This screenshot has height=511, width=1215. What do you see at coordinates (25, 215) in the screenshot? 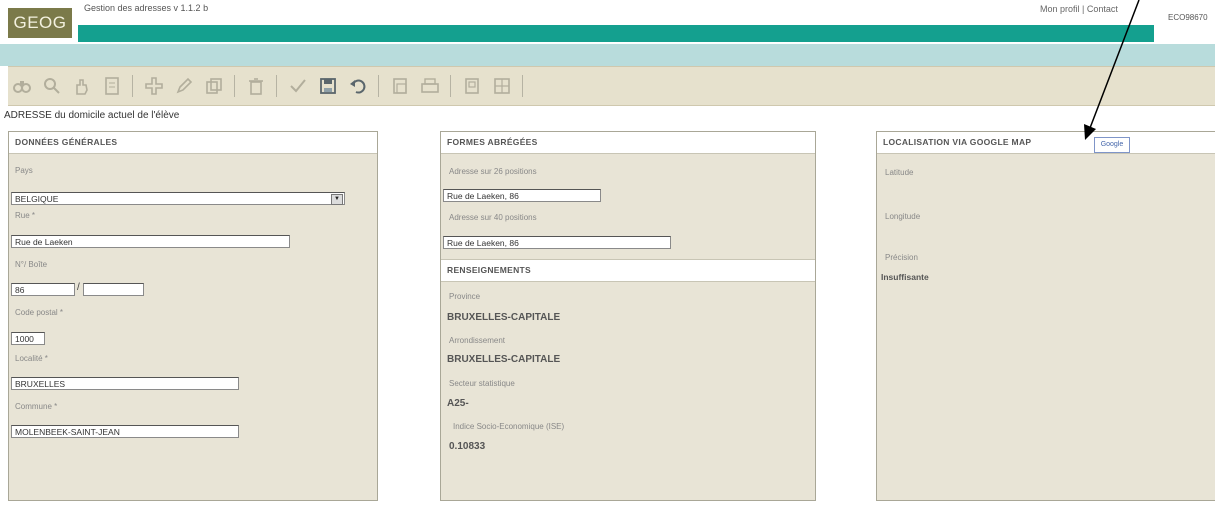
I see `street-label: Rue *` at bounding box center [25, 215].